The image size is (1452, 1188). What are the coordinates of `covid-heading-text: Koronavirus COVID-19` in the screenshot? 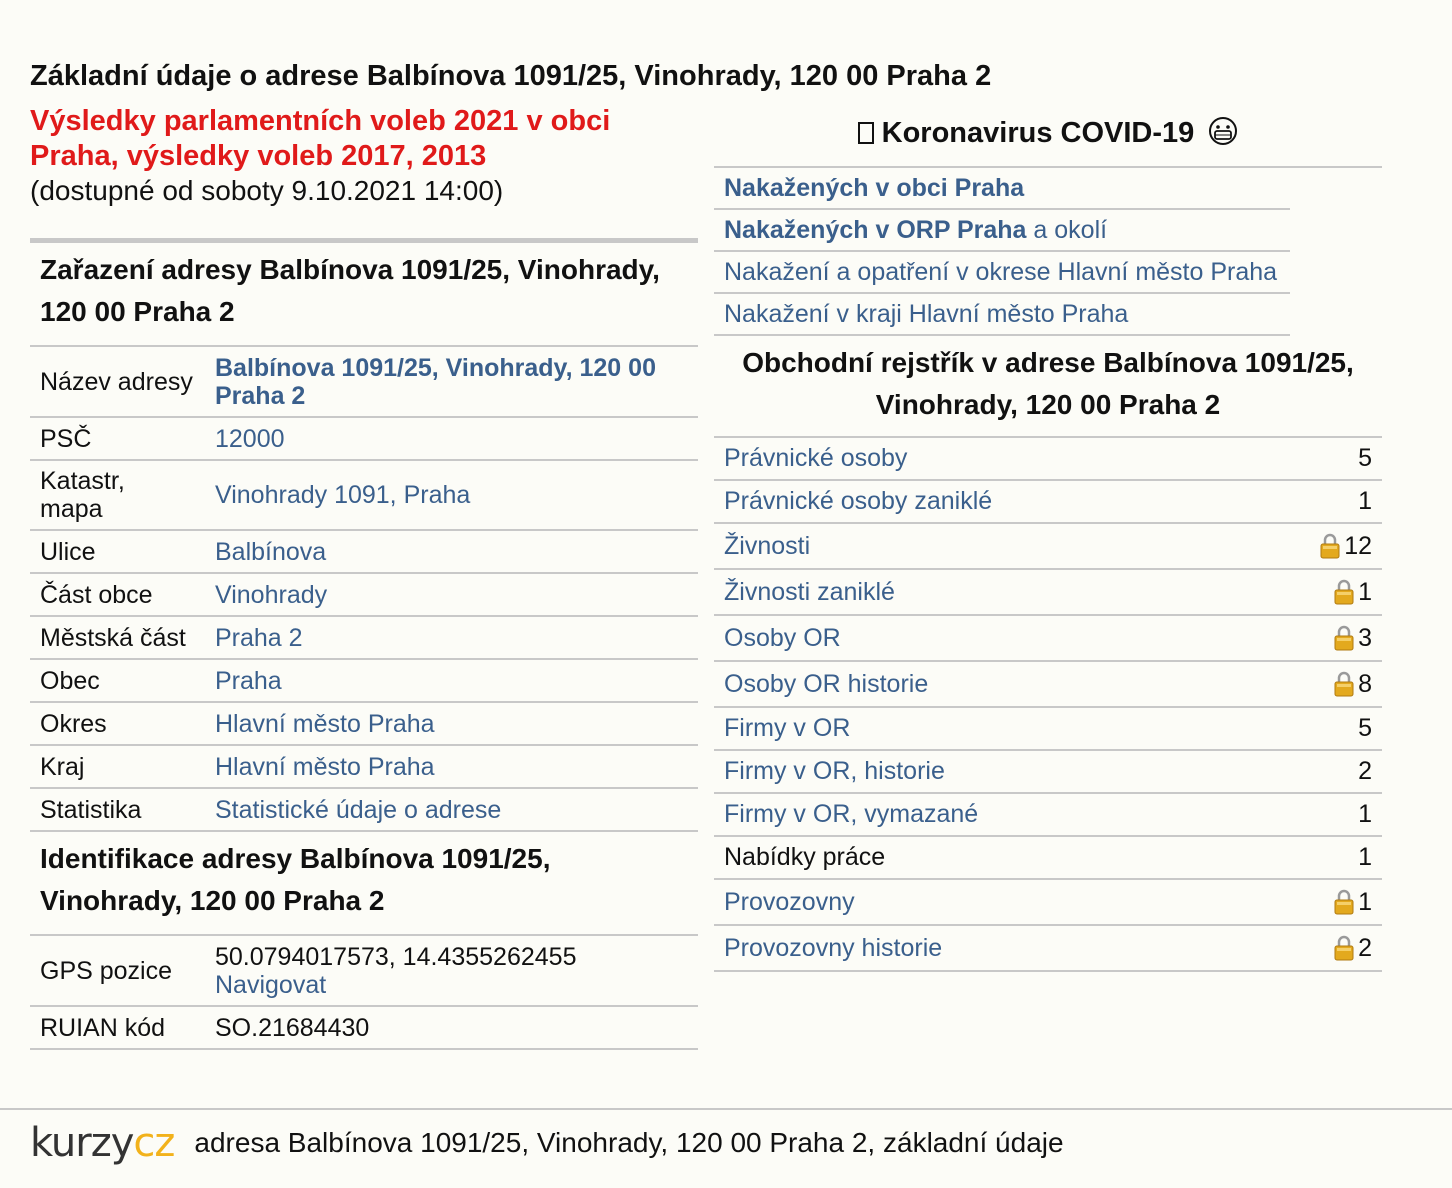 It's located at (1038, 133).